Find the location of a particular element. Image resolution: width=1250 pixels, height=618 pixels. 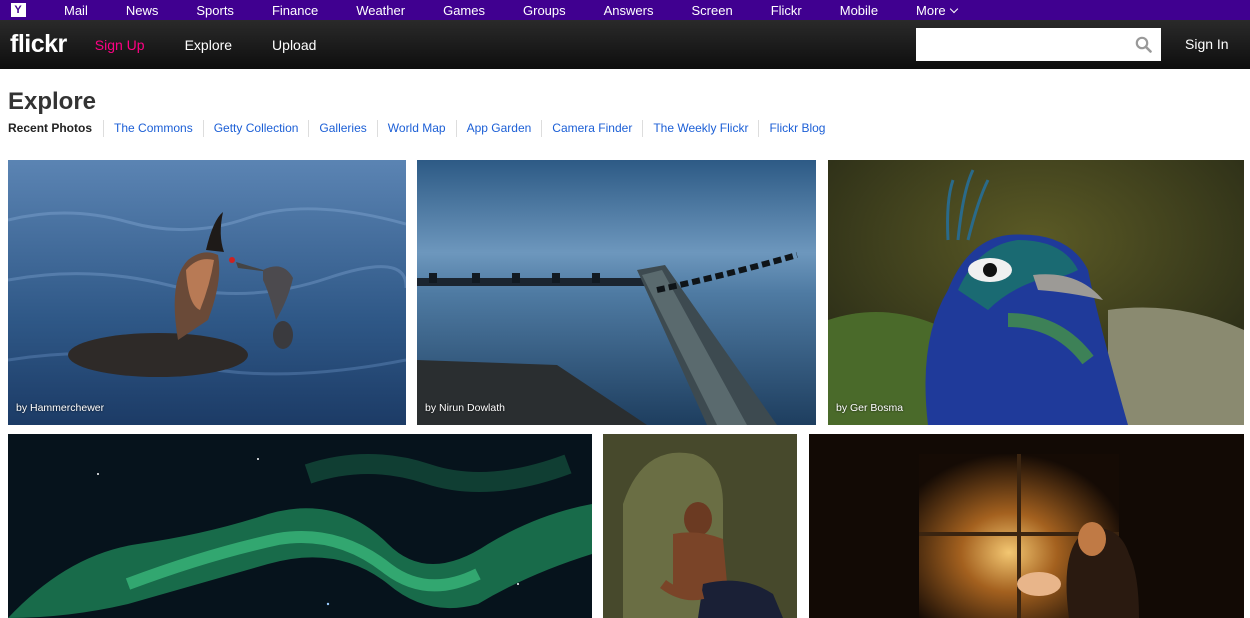

photo-peacock-image is located at coordinates (1036, 292).